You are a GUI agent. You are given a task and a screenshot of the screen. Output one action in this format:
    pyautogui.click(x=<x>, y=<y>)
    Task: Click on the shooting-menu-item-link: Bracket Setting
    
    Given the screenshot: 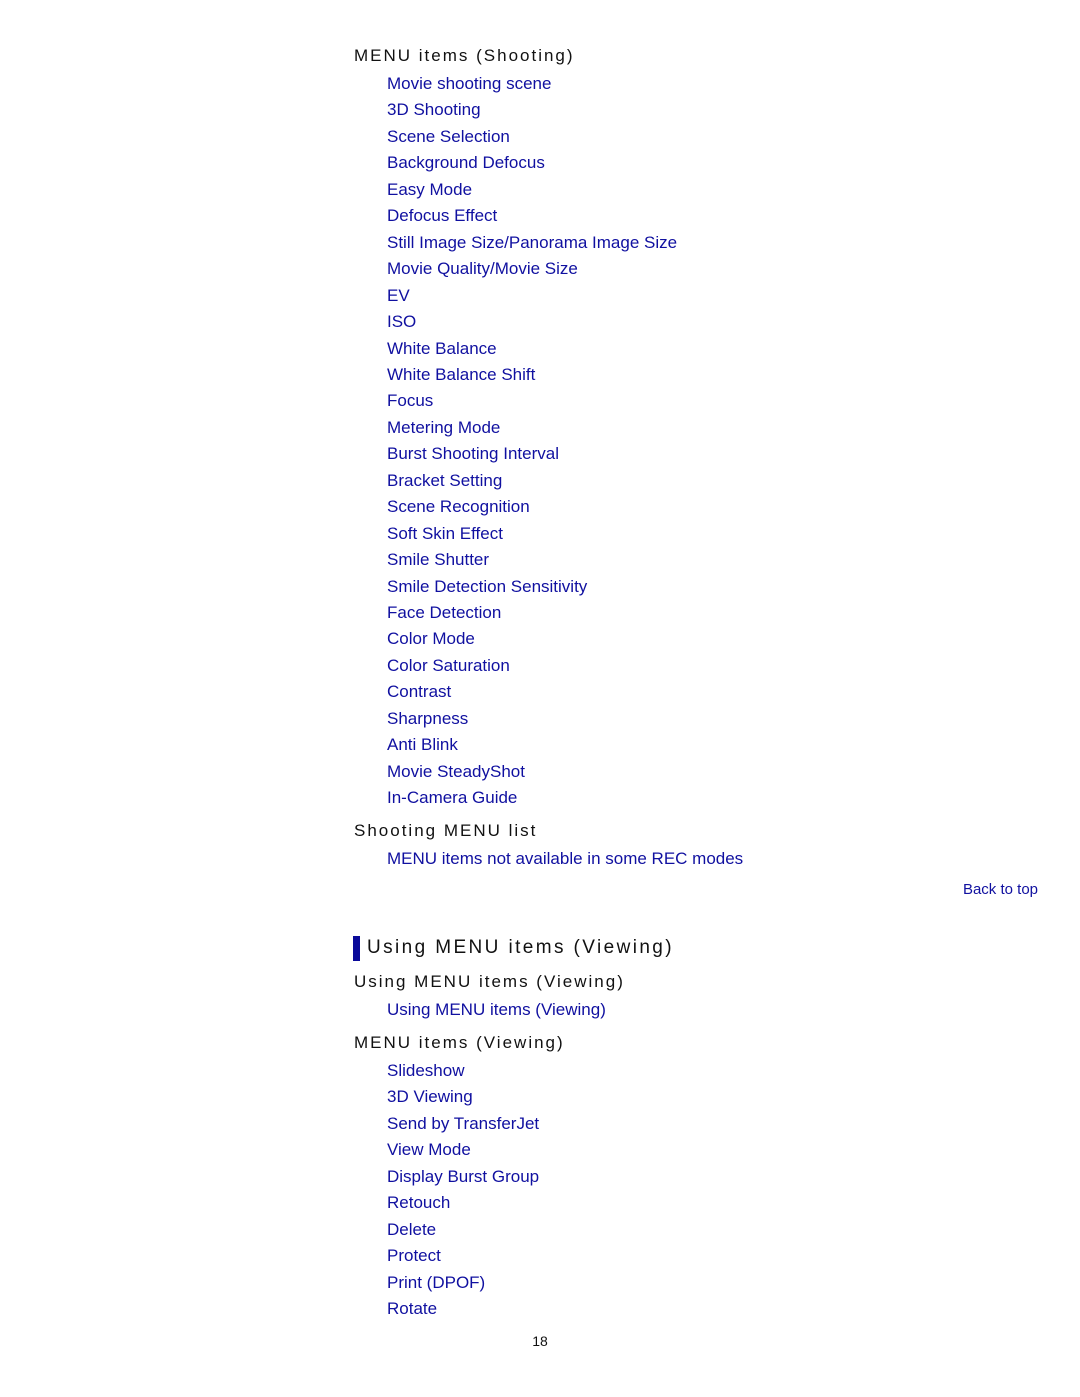 What is the action you would take?
    pyautogui.click(x=444, y=481)
    